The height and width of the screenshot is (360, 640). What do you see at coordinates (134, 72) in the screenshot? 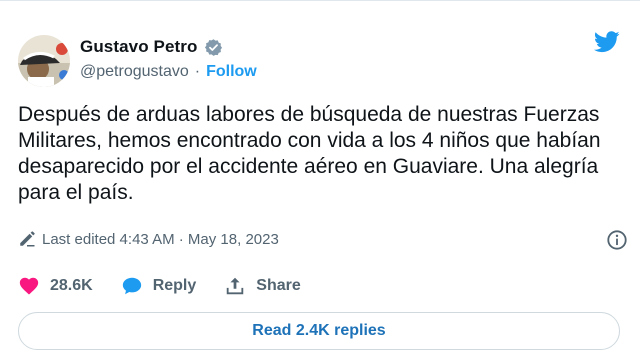
I see `author-handle: @petrogustavo` at bounding box center [134, 72].